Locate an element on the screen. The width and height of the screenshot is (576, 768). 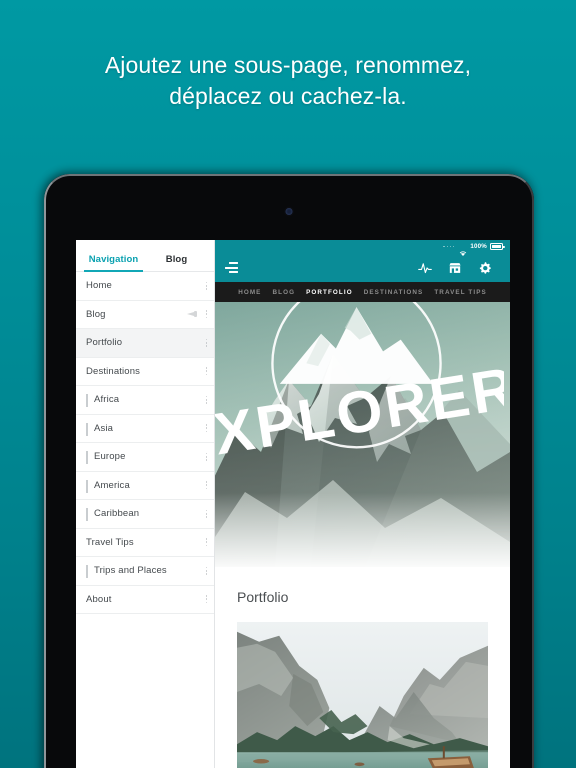
page-label: Portfolio is located at coordinates (104, 343).